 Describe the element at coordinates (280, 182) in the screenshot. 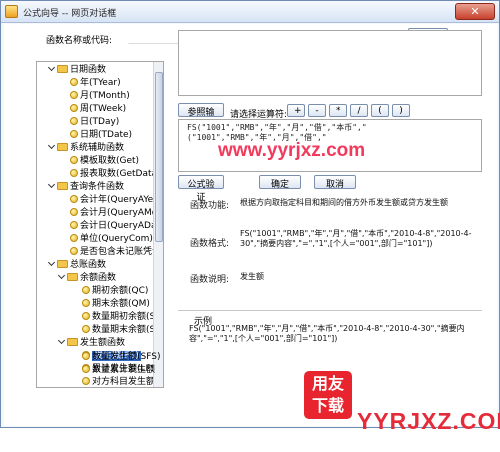

I see `ok-button: 确定` at that location.